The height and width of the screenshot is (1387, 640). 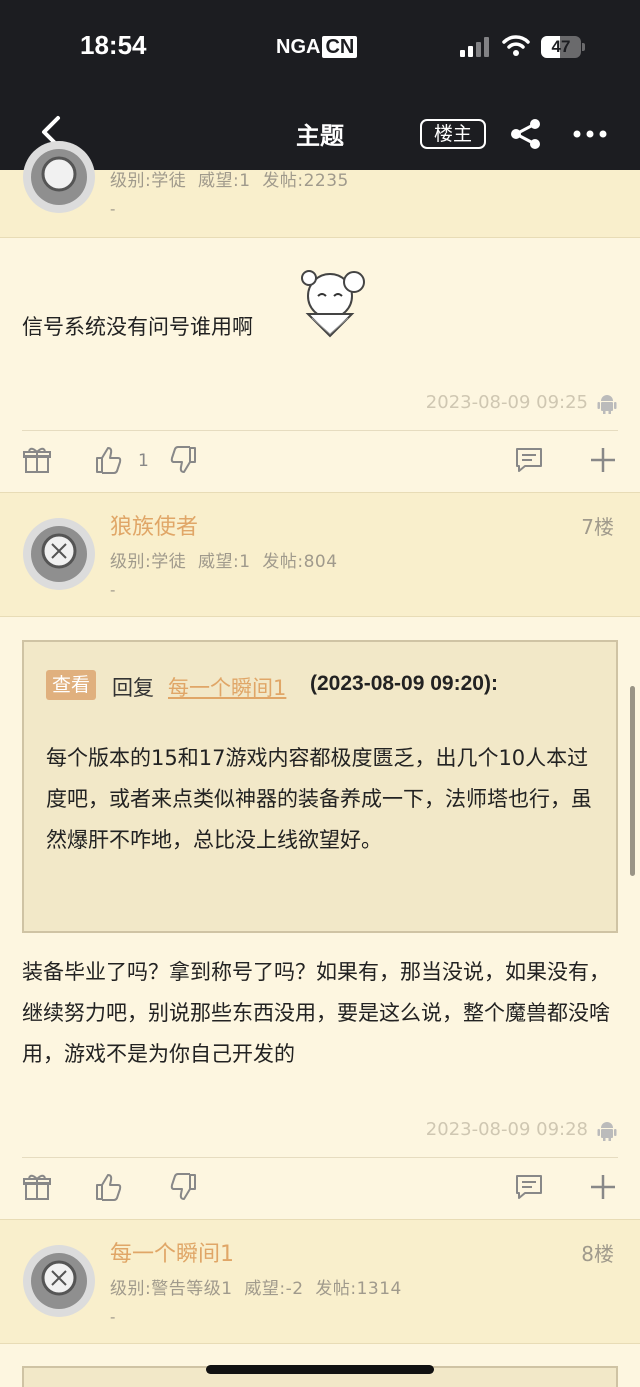 I want to click on view-quote-button: 查看, so click(x=71, y=685).